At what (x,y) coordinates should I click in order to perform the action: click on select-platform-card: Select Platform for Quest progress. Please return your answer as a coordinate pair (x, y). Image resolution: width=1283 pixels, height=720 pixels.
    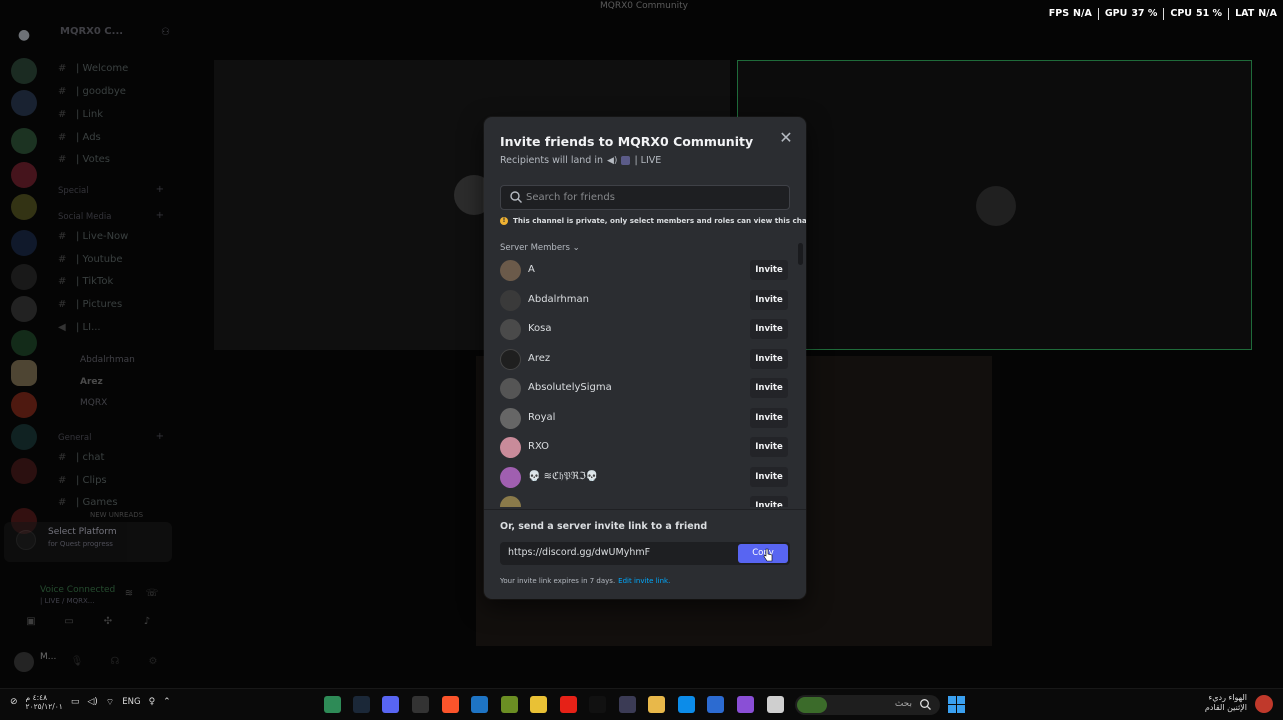
    Looking at the image, I should click on (88, 542).